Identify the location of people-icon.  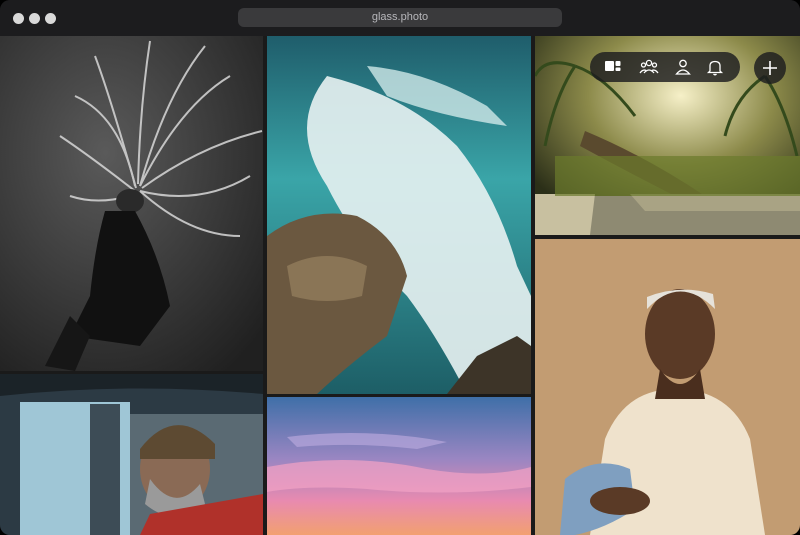
(649, 66).